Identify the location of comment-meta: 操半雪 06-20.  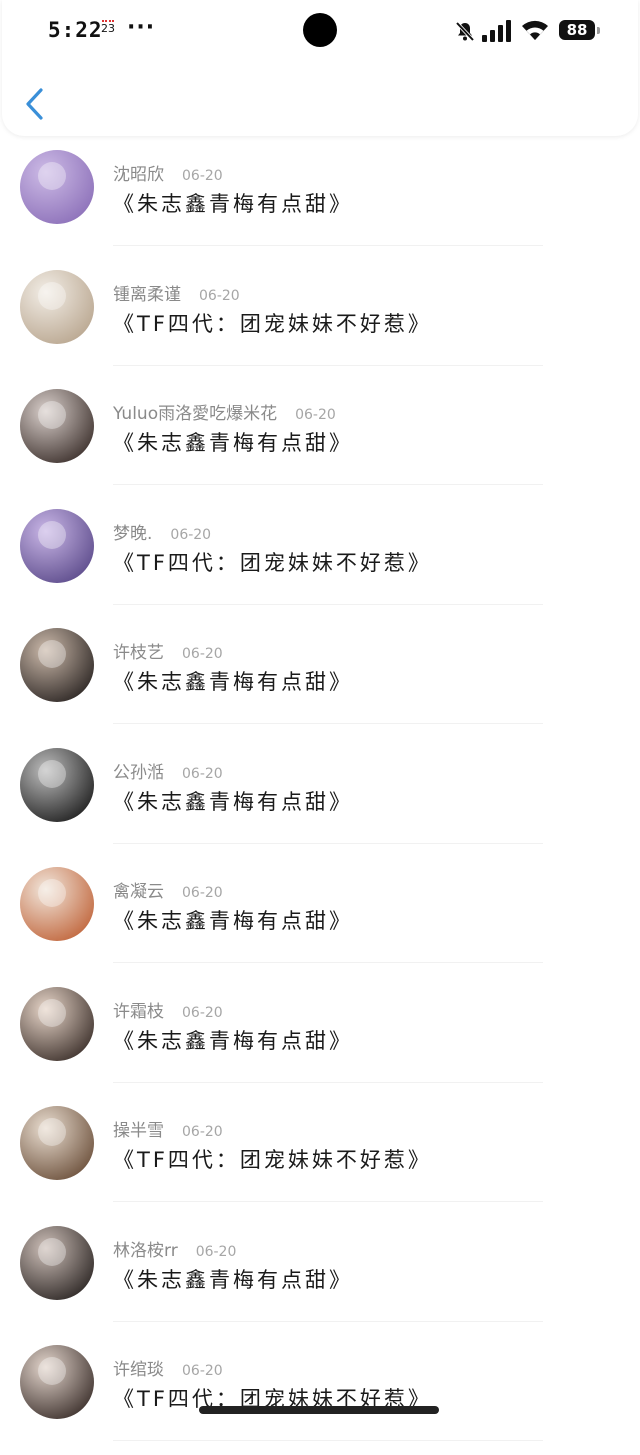
(168, 1128).